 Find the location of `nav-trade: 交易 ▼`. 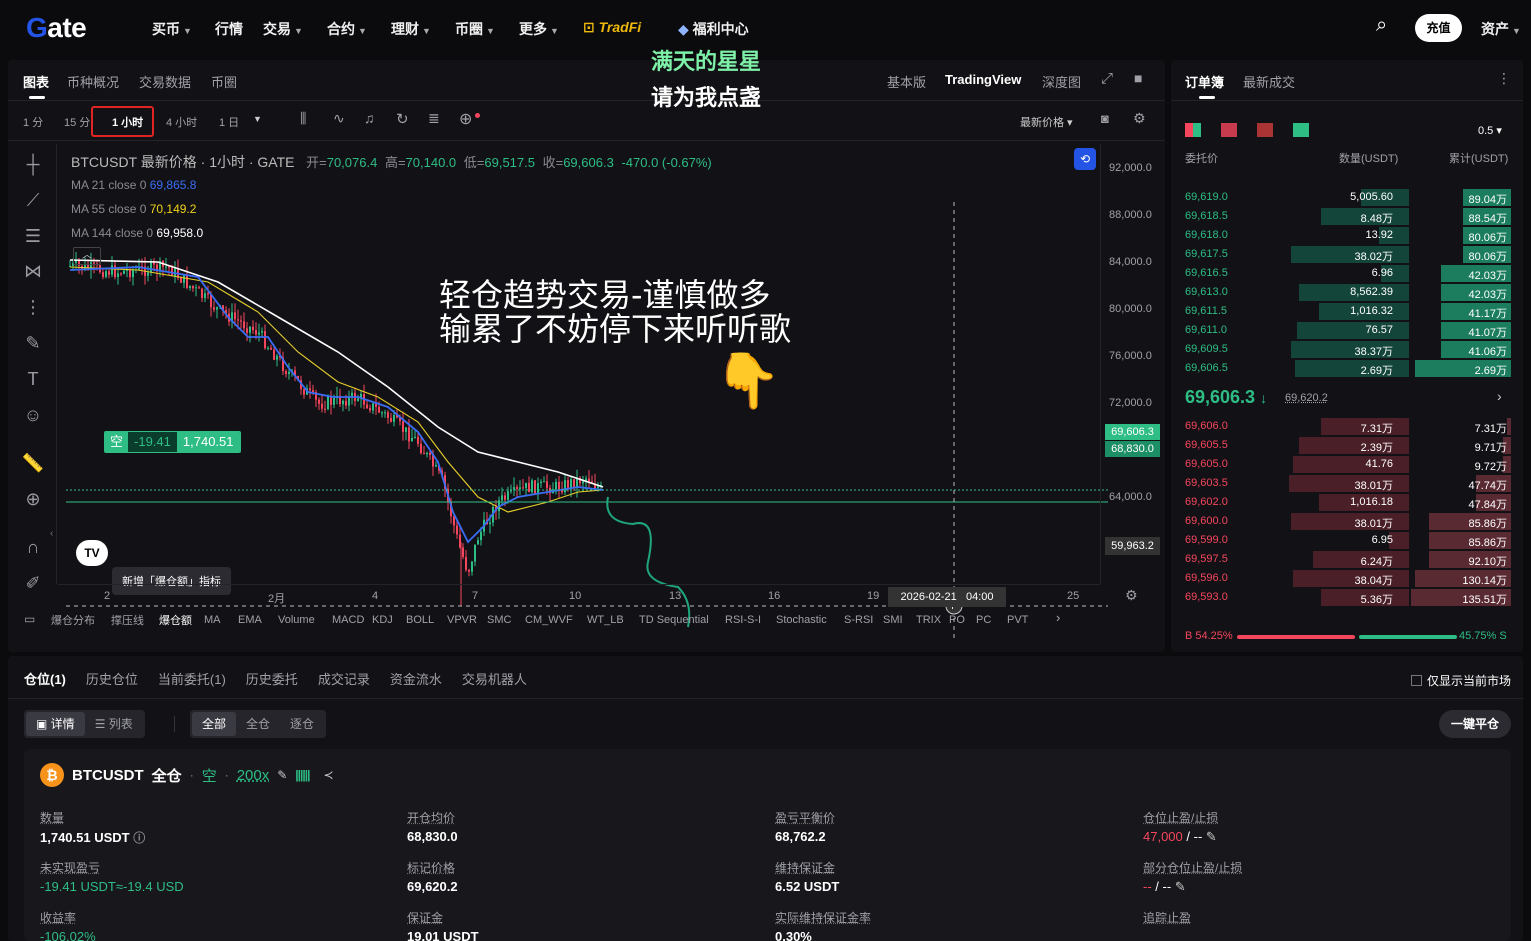

nav-trade: 交易 ▼ is located at coordinates (283, 29).